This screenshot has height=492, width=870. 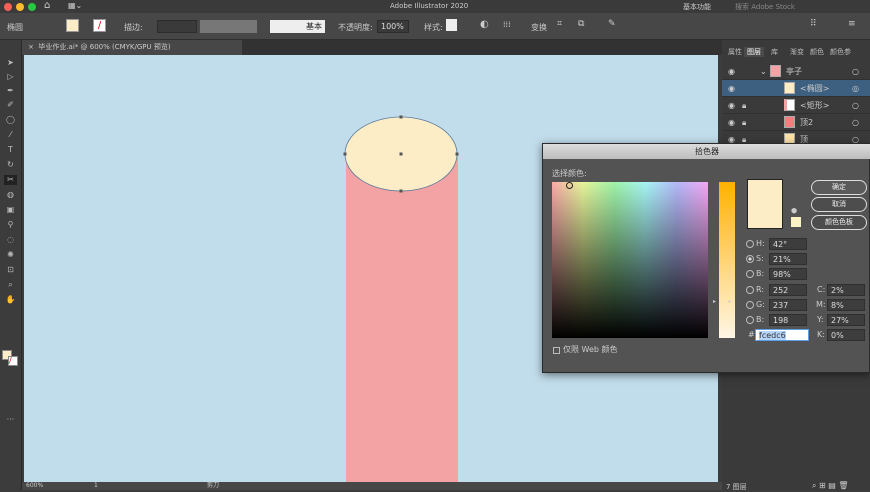 I want to click on blend-tool-icon: ◌, so click(x=10, y=240).